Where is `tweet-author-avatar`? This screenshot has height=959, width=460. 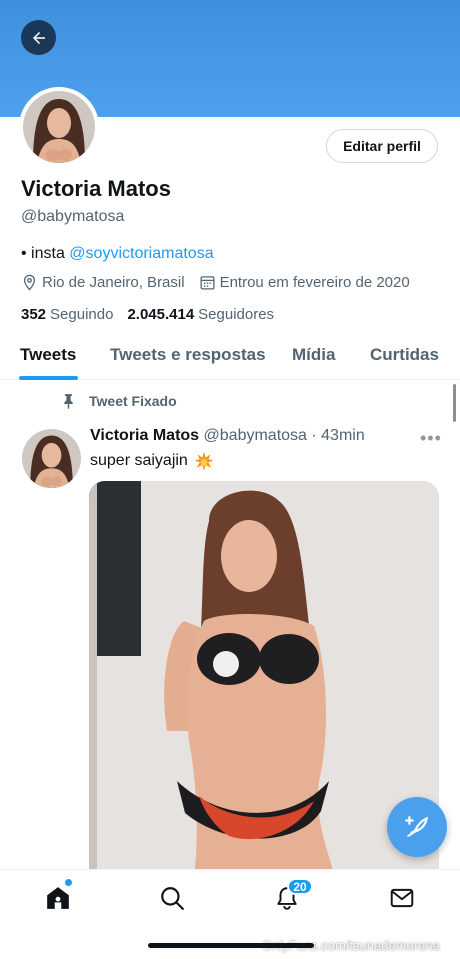
tweet-author-avatar is located at coordinates (51, 458).